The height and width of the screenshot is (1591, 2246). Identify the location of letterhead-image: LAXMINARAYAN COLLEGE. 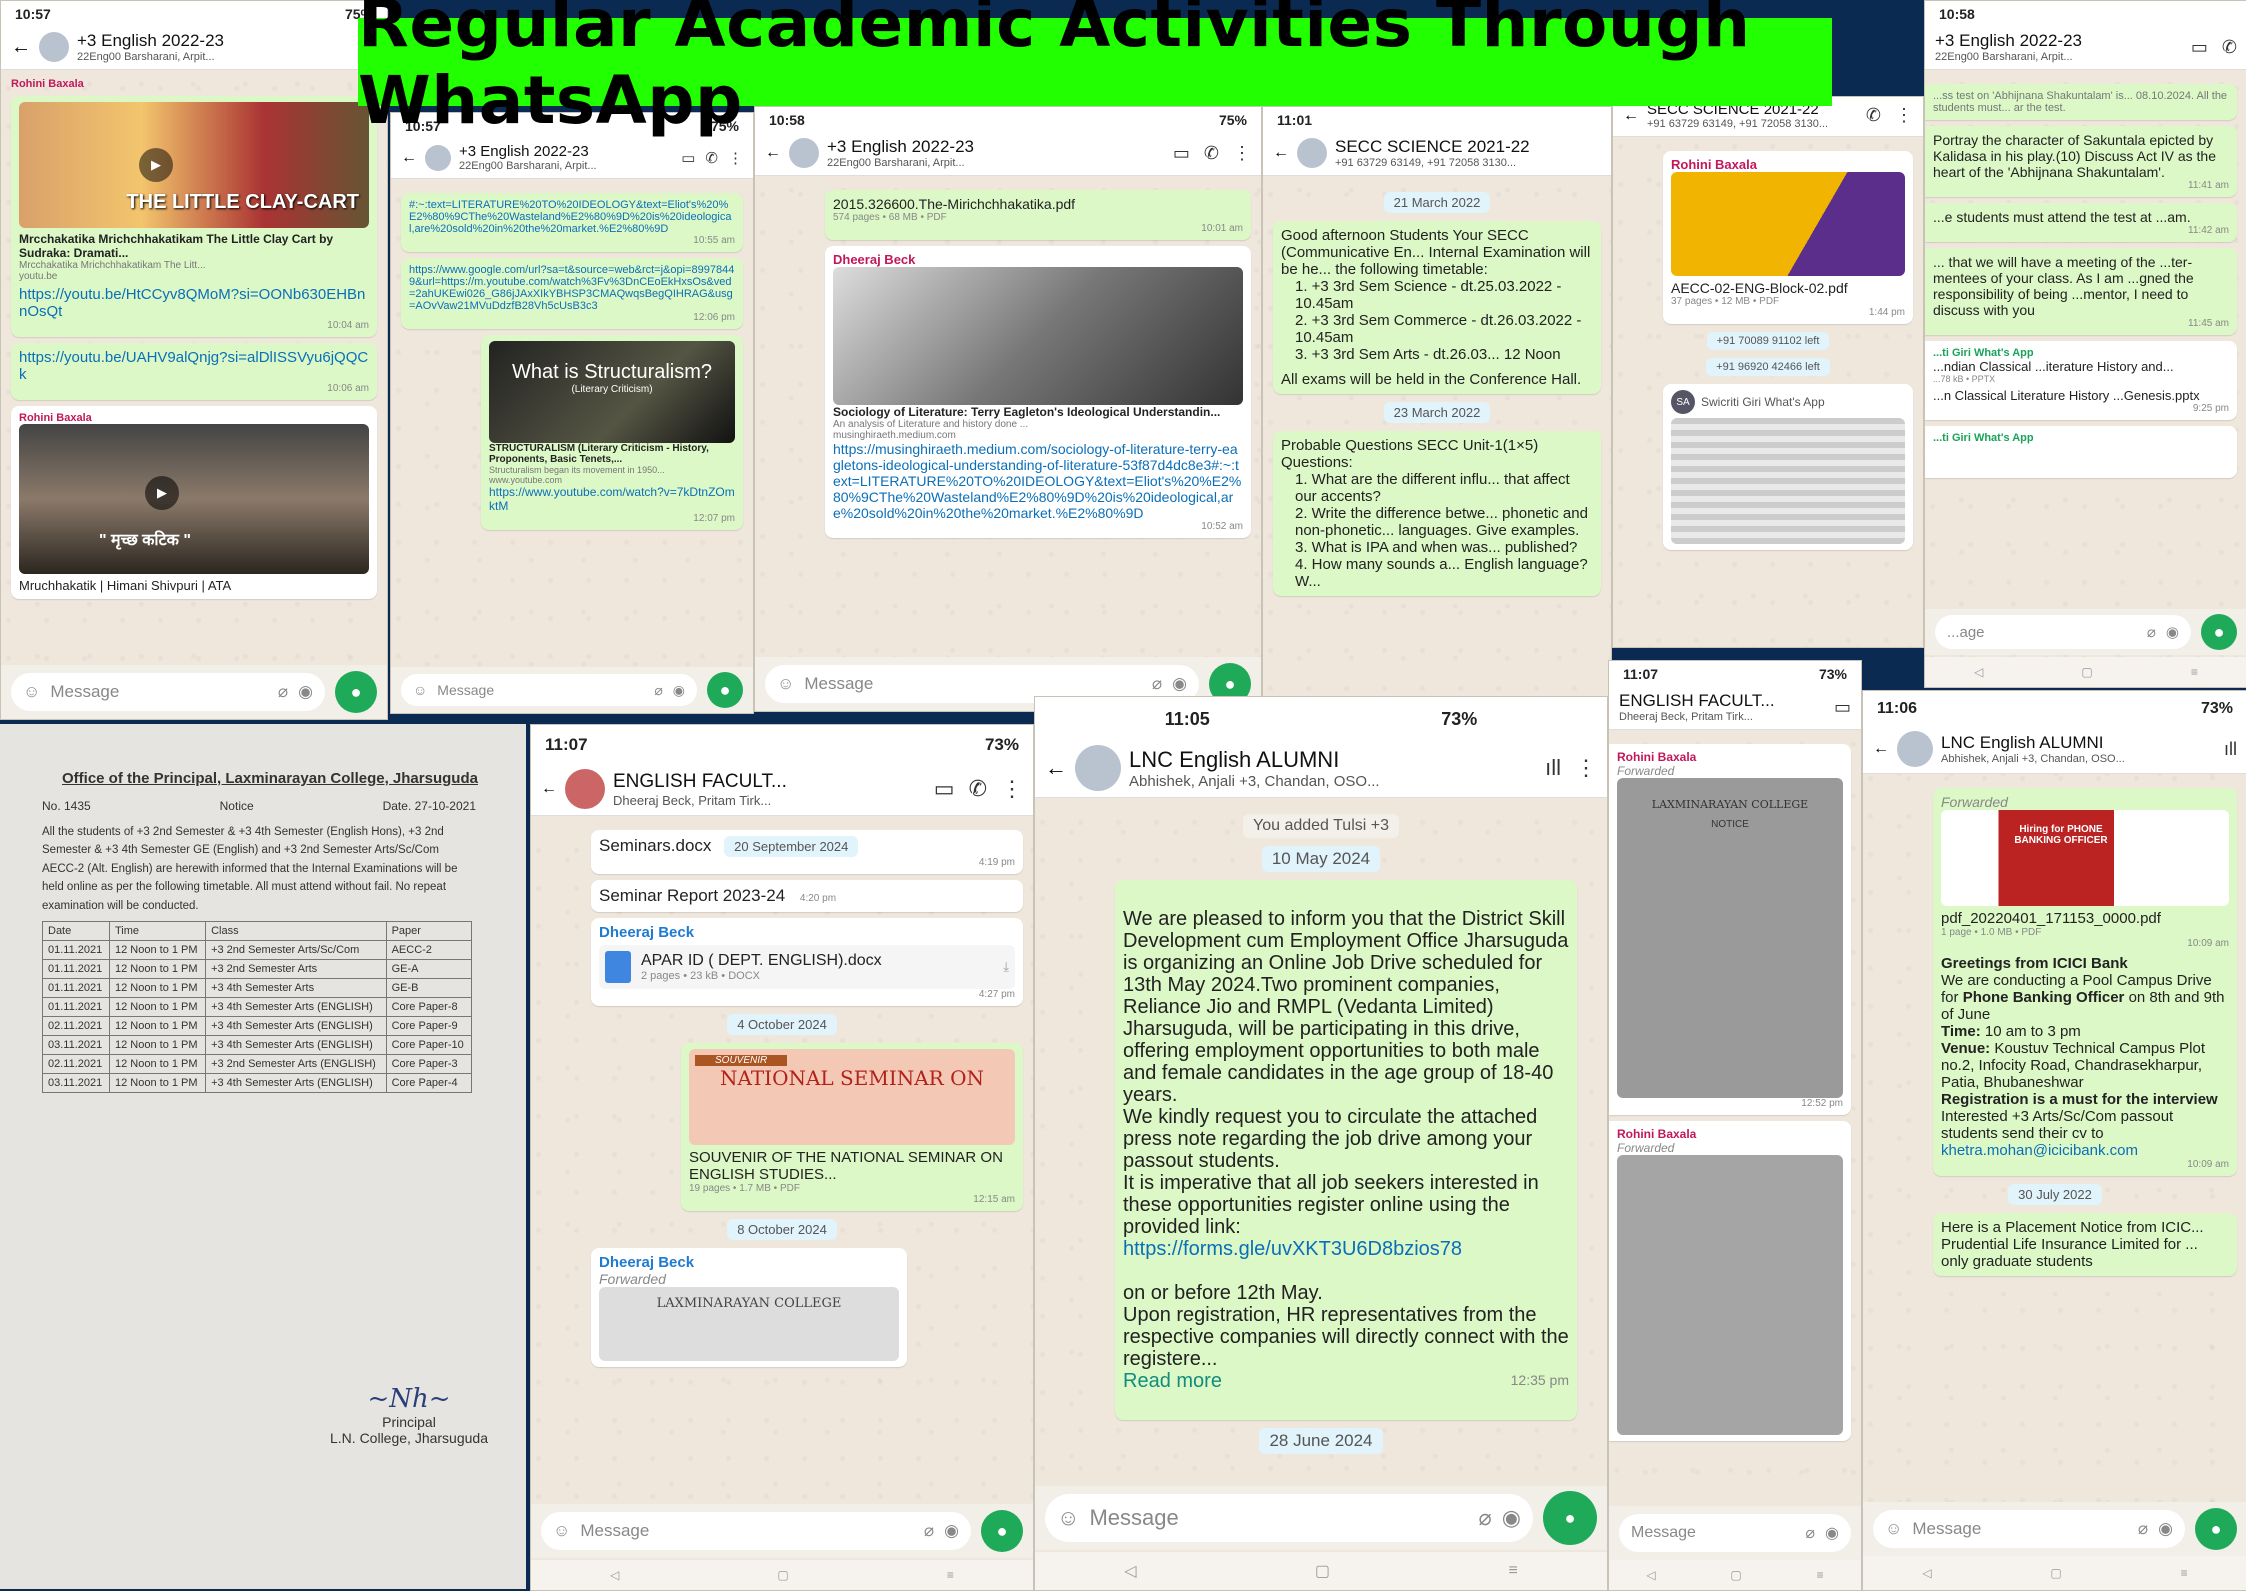
(749, 1324).